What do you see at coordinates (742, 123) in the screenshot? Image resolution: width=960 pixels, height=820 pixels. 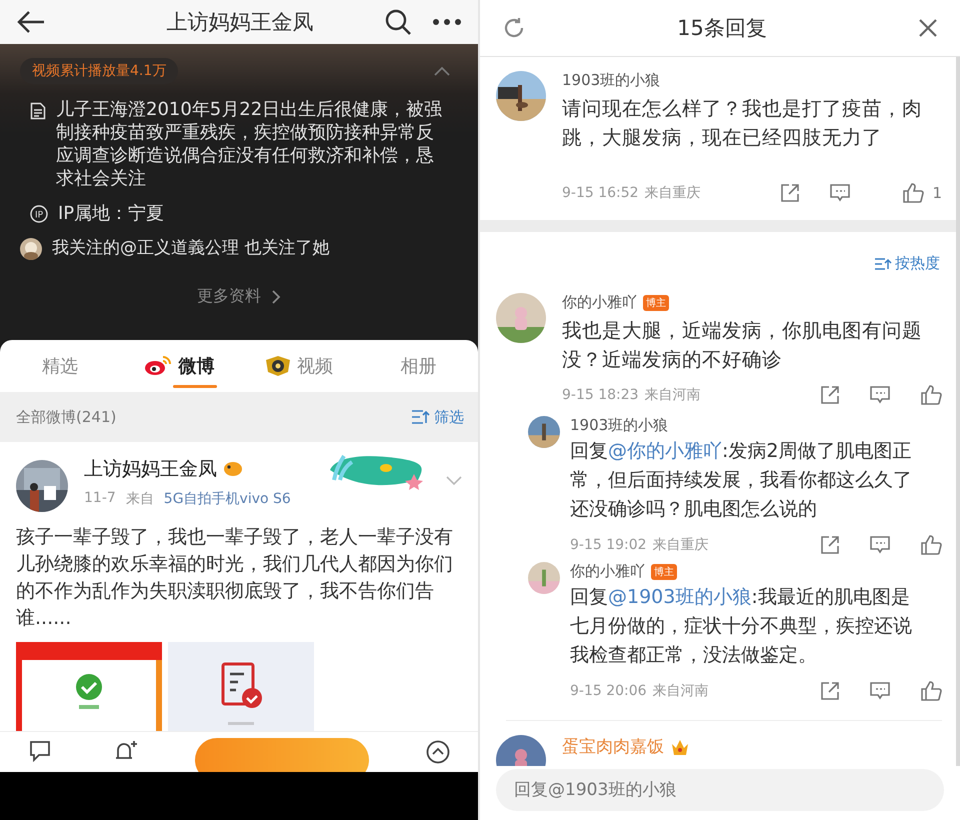 I see `comment-text: 请问现在怎么样了？我也是打了疫苗，肉跳，大腿发病，现在已经四肢无力了` at bounding box center [742, 123].